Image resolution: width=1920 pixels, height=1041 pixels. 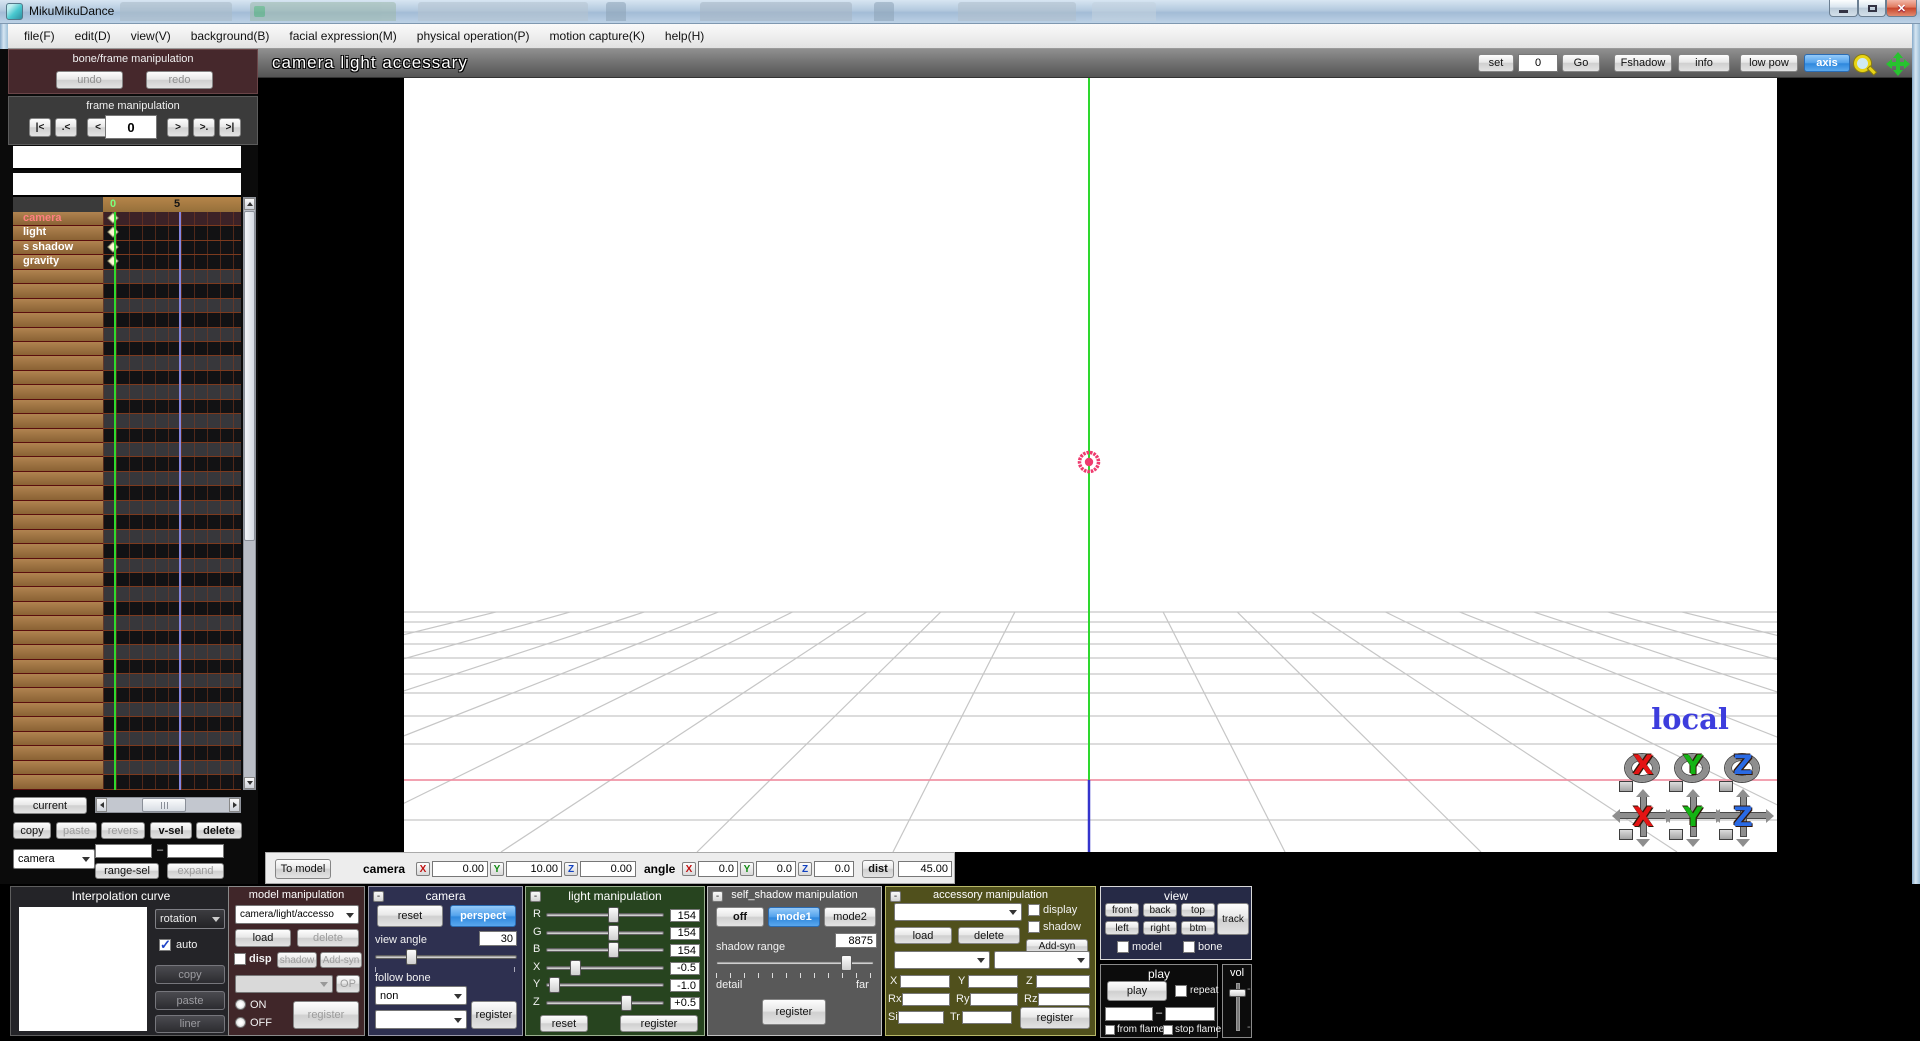 I want to click on dist-input: 45.00, so click(x=925, y=869).